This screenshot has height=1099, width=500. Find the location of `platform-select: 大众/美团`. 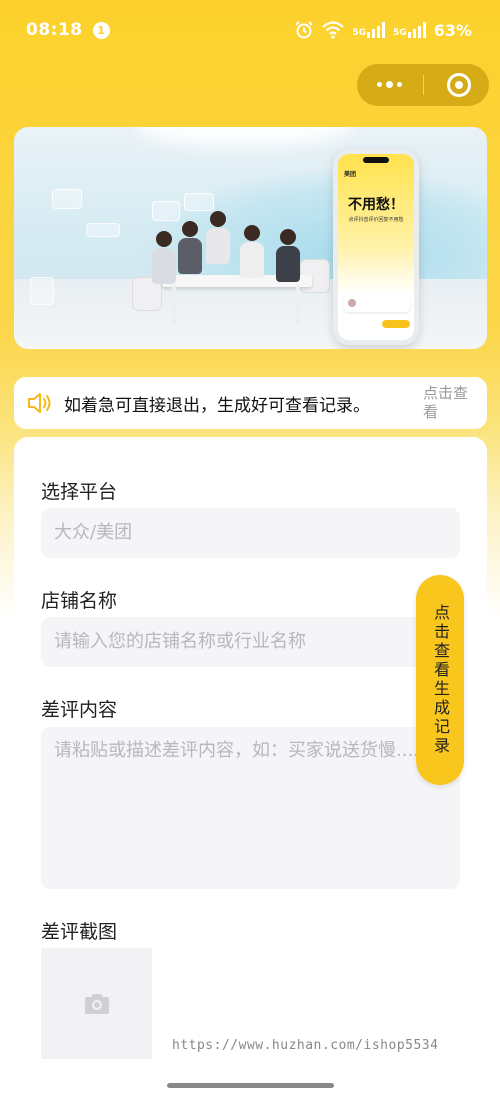

platform-select: 大众/美团 is located at coordinates (250, 533).